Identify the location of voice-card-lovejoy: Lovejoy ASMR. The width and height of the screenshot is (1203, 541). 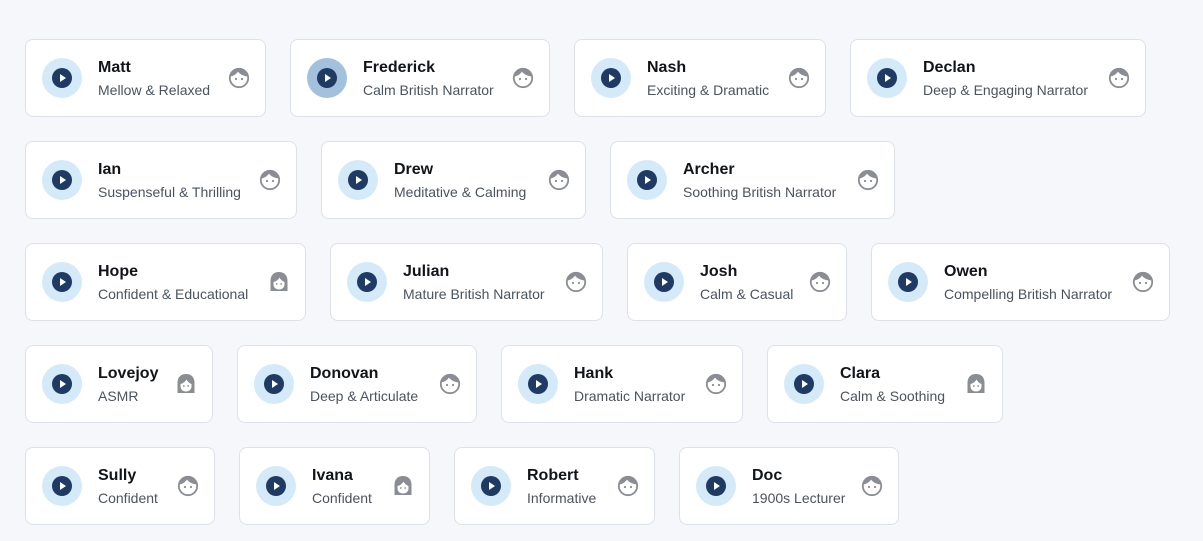
(119, 384).